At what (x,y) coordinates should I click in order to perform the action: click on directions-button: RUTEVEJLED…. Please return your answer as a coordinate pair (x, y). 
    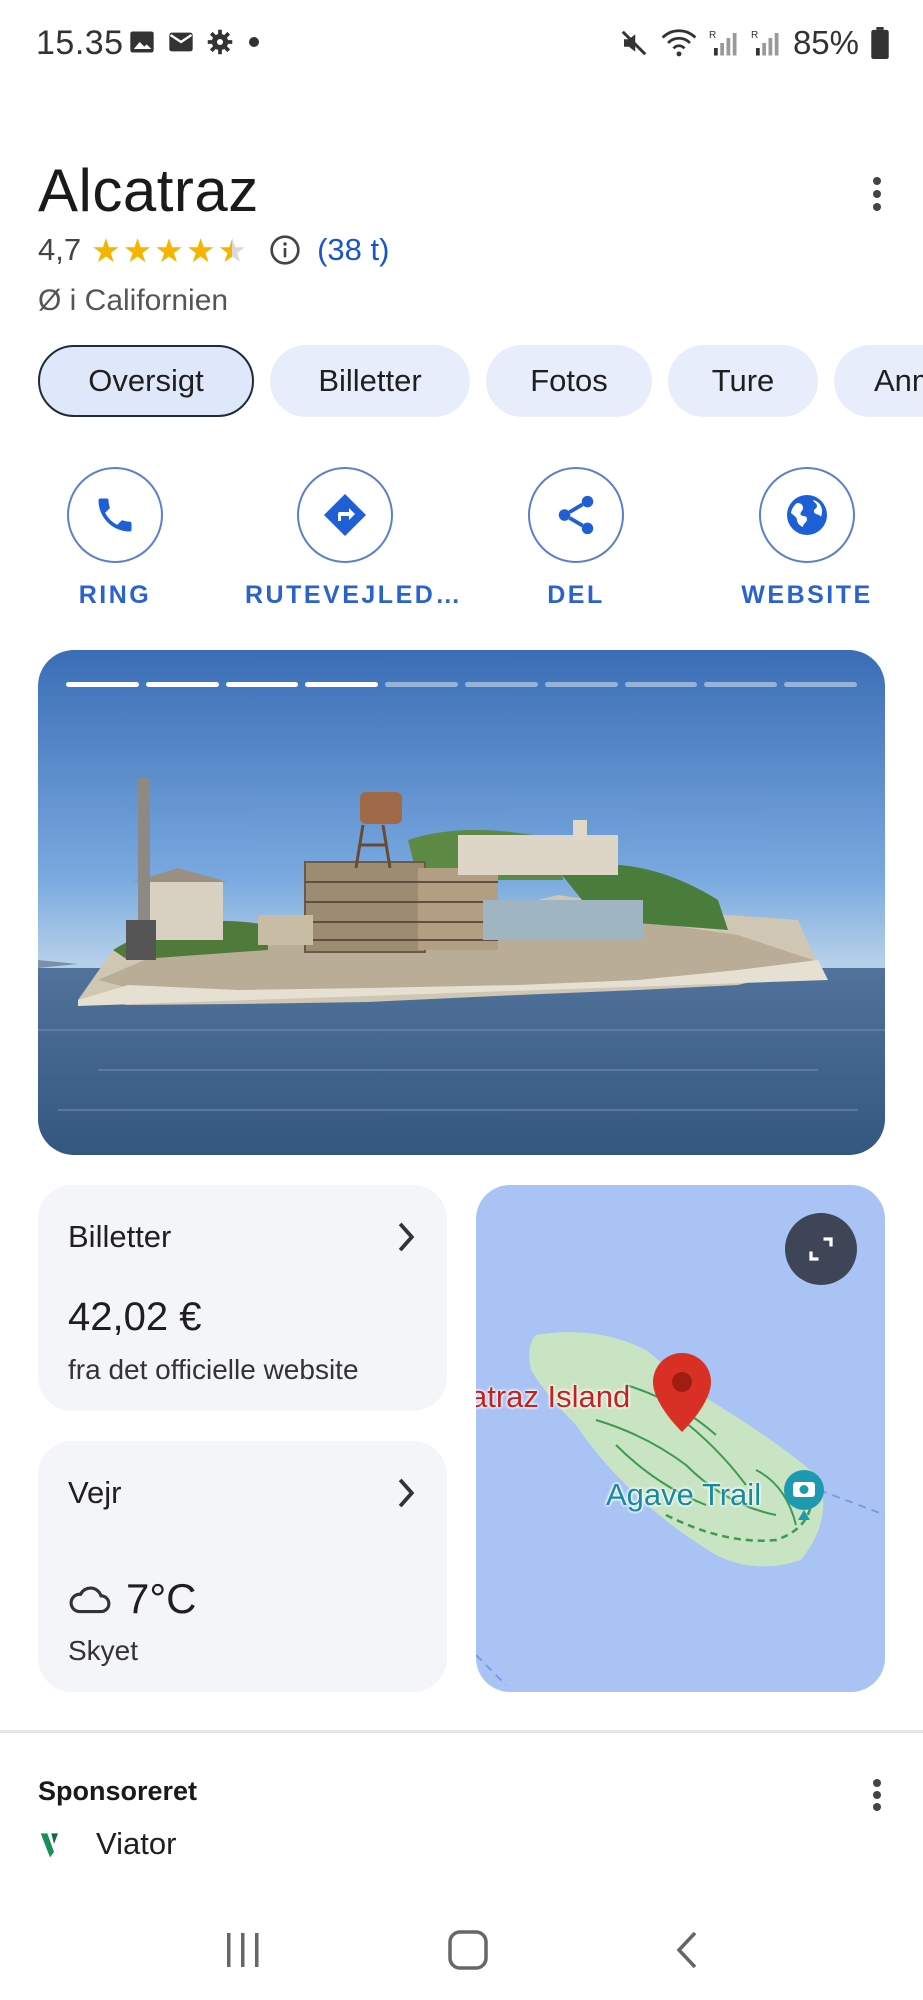
    Looking at the image, I should click on (354, 538).